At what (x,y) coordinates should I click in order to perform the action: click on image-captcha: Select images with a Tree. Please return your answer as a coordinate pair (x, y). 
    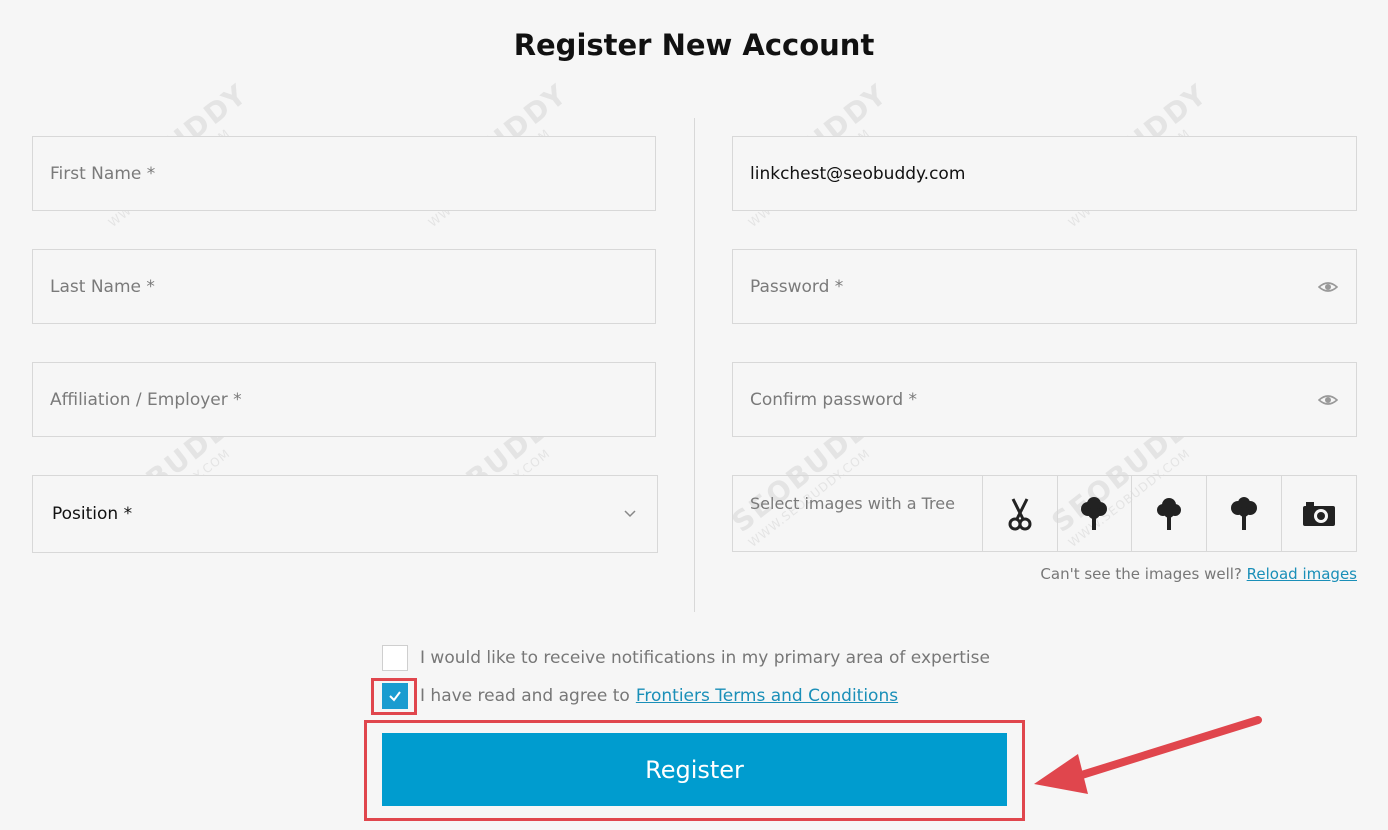
    Looking at the image, I should click on (1044, 513).